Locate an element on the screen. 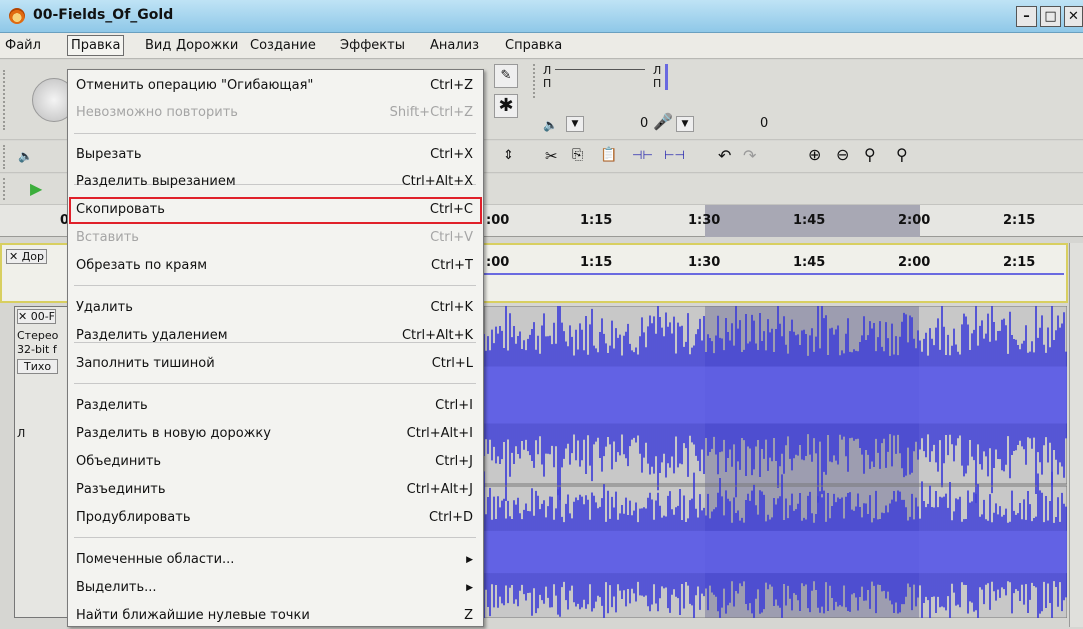 This screenshot has height=629, width=1083. volume-dropdown: ▼ is located at coordinates (575, 124).